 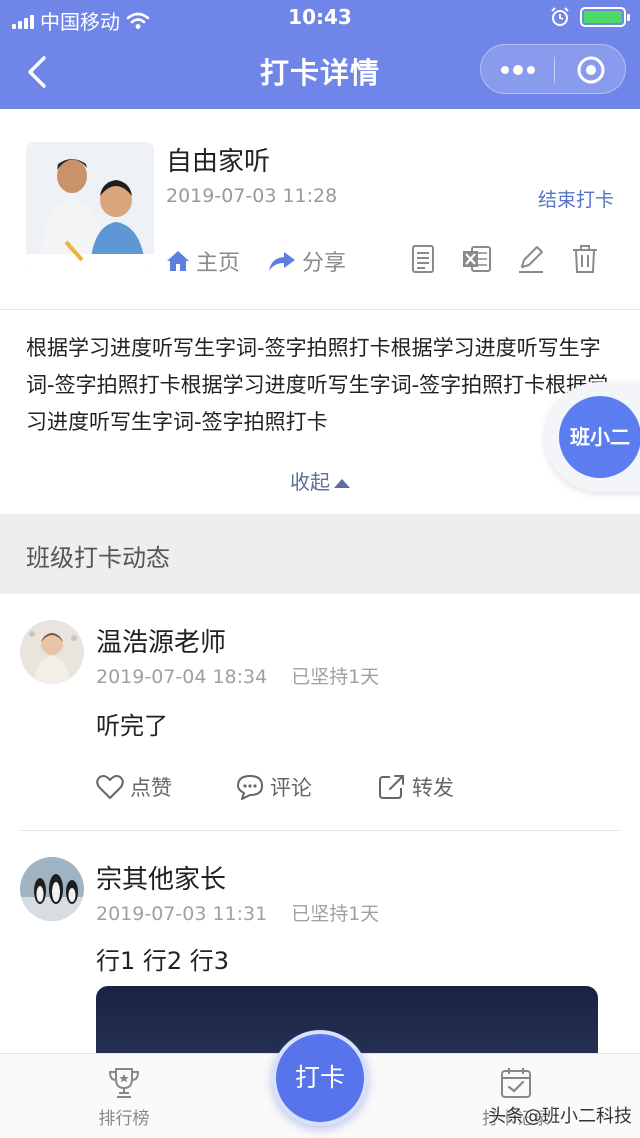 What do you see at coordinates (291, 788) in the screenshot?
I see `comment-label: 评论` at bounding box center [291, 788].